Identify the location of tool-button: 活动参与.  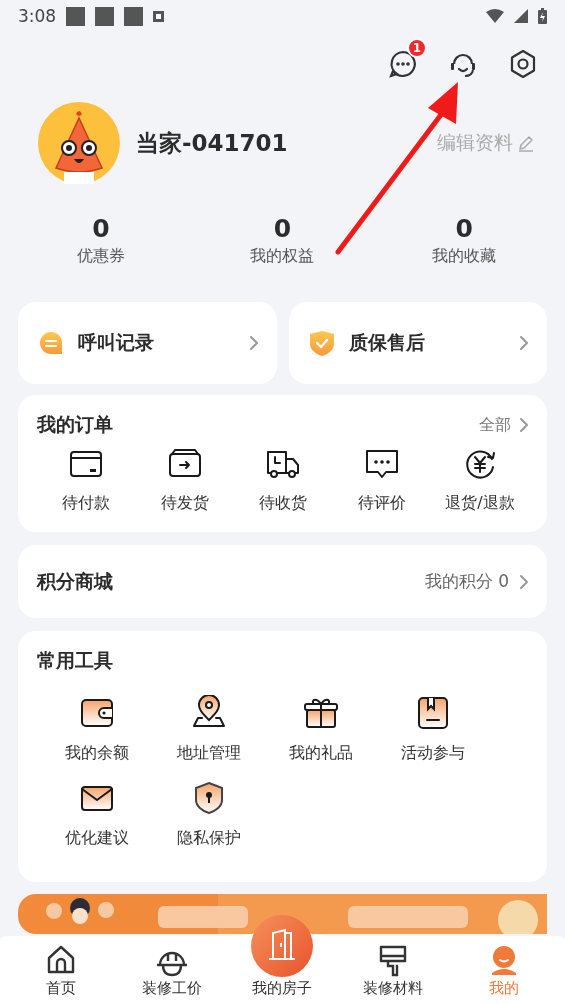
(433, 729).